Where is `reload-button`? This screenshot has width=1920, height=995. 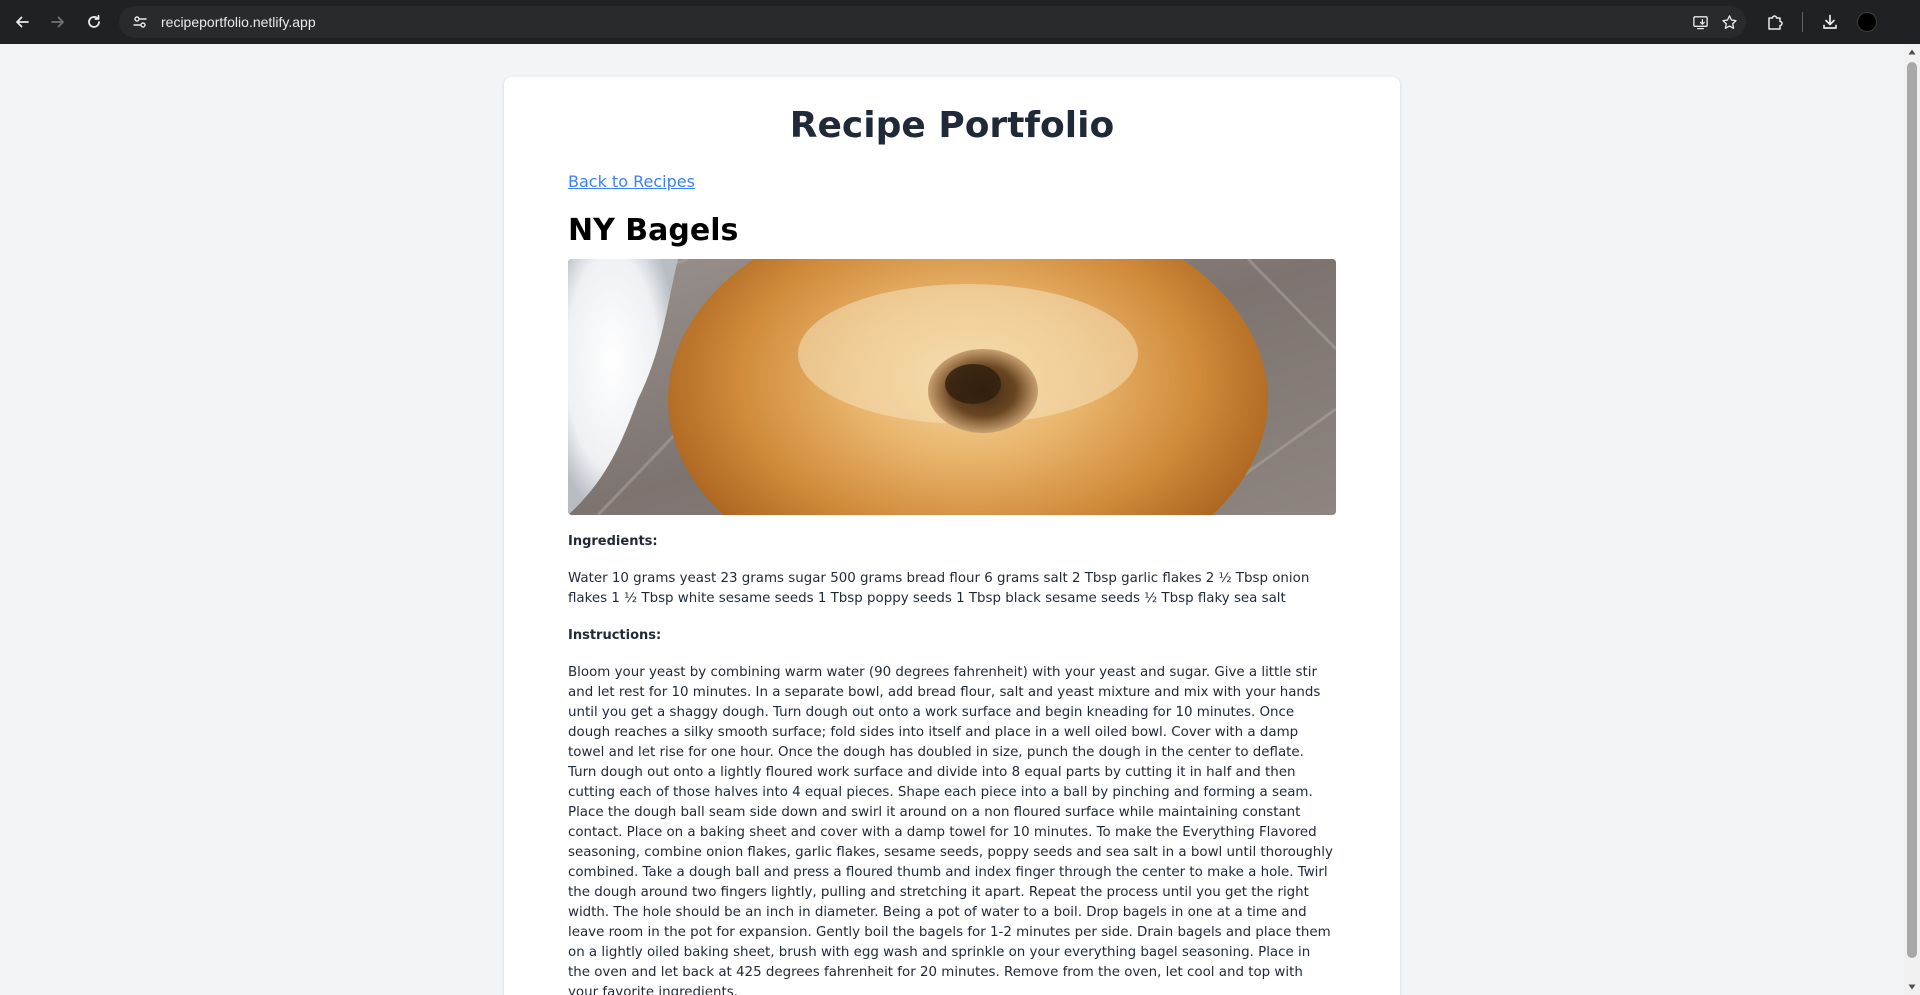 reload-button is located at coordinates (94, 22).